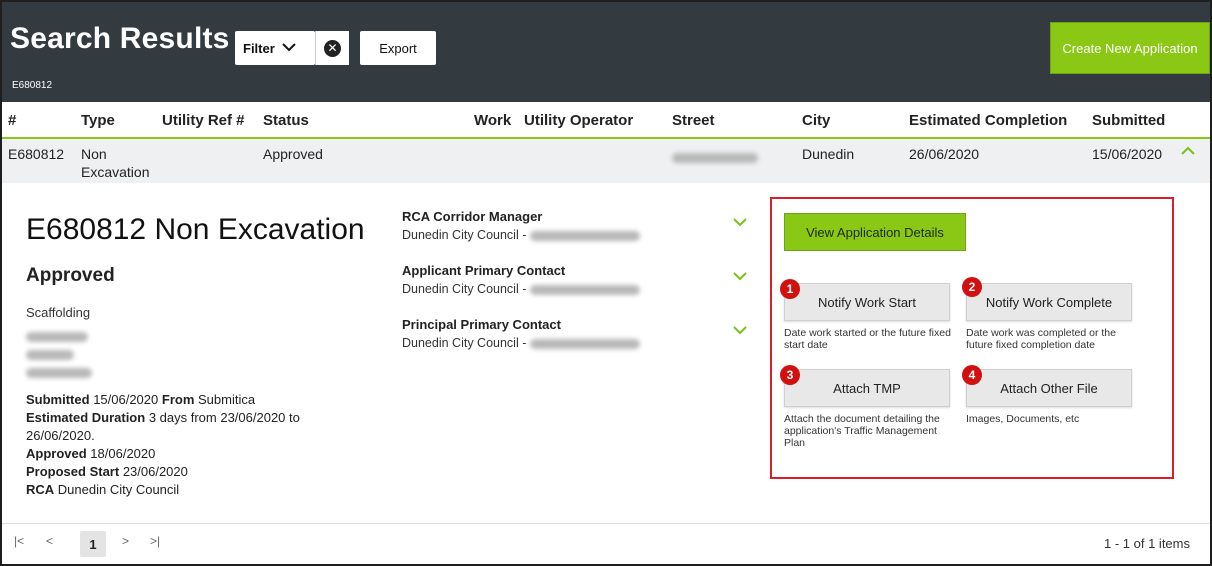  Describe the element at coordinates (790, 375) in the screenshot. I see `step-badge-3: 3` at that location.